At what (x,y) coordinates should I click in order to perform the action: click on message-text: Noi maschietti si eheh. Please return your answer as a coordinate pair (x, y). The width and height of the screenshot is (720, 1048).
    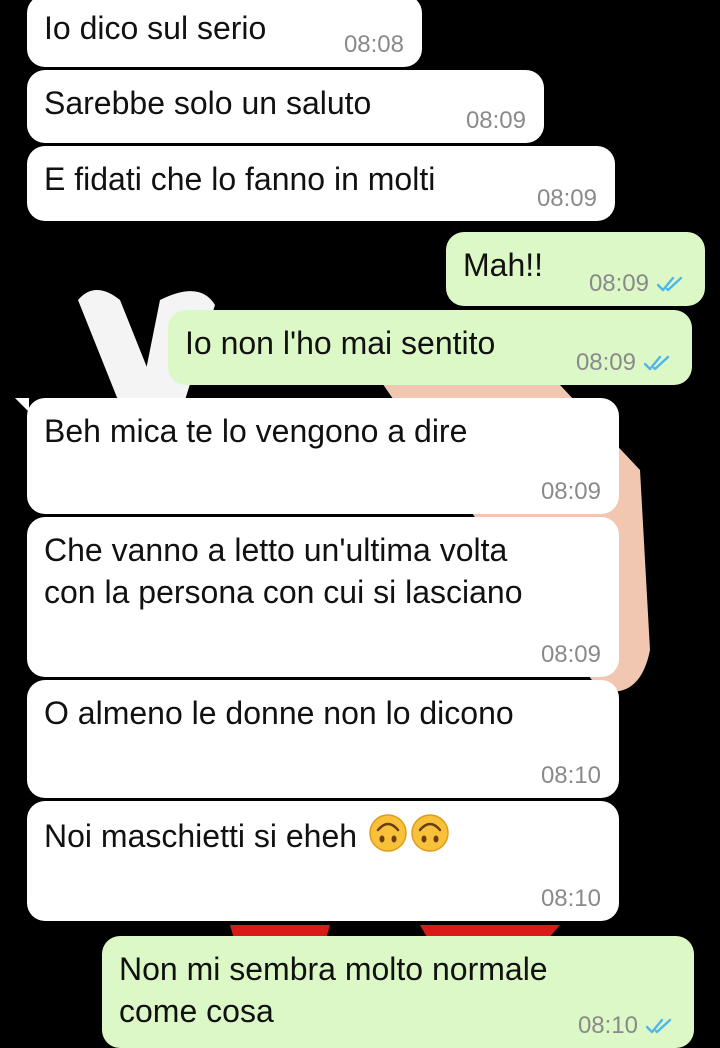
    Looking at the image, I should click on (247, 835).